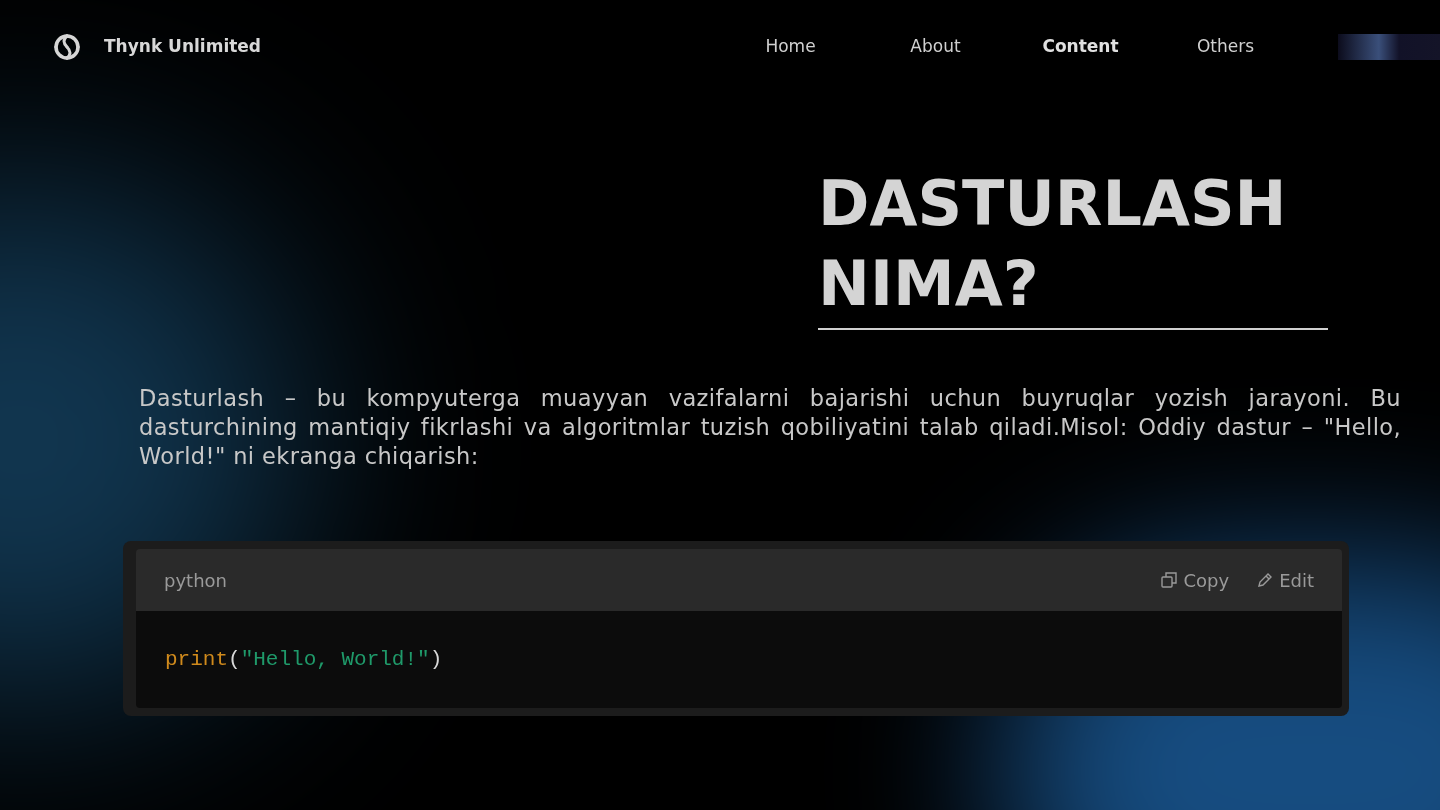 This screenshot has width=1440, height=810. I want to click on pencil-icon, so click(1265, 580).